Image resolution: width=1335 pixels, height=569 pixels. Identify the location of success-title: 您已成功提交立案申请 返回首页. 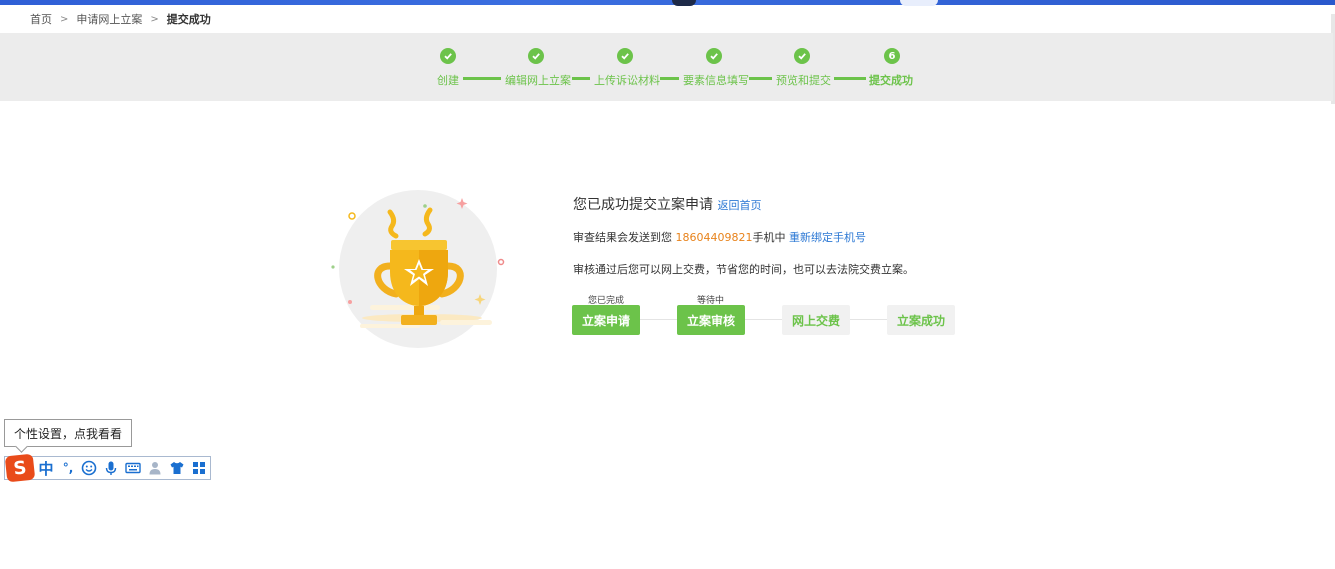
(667, 204).